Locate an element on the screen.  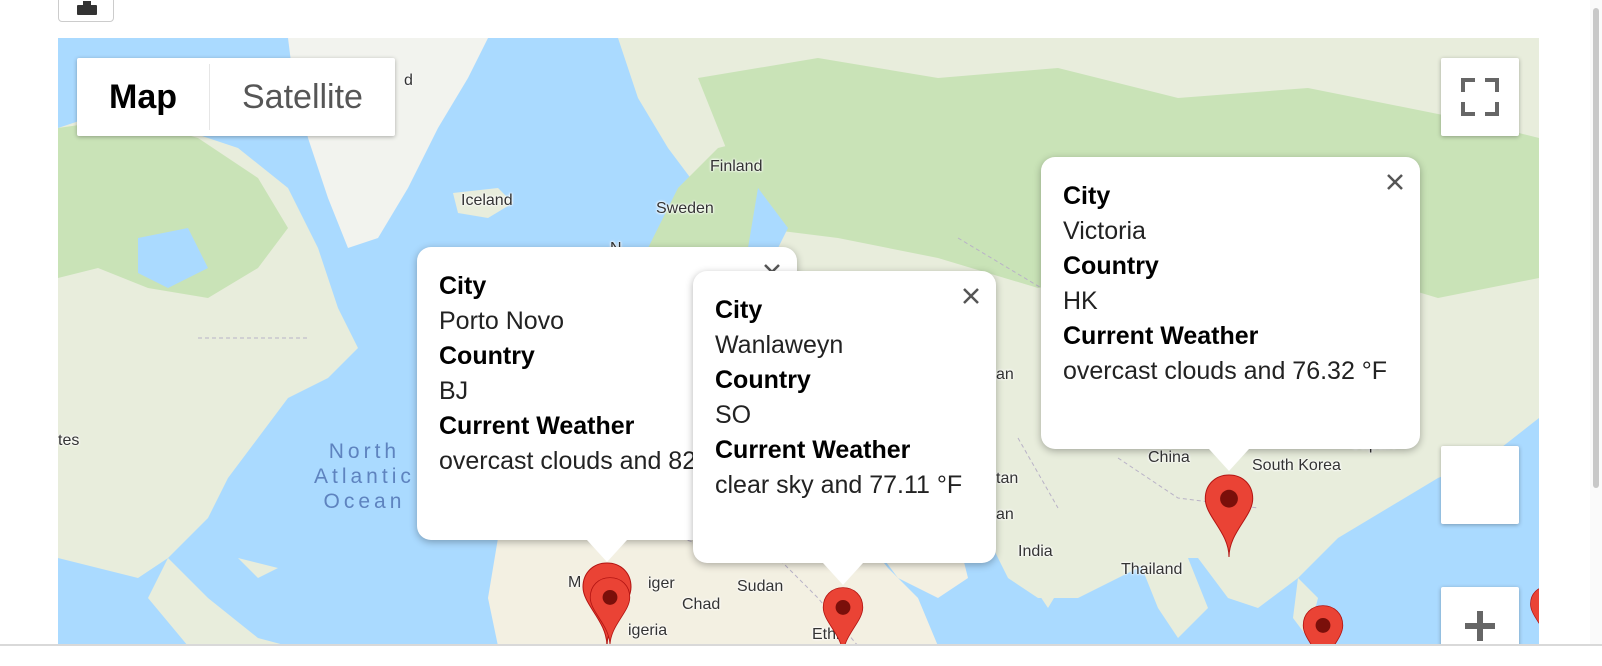
page-scrollbar is located at coordinates (1596, 323).